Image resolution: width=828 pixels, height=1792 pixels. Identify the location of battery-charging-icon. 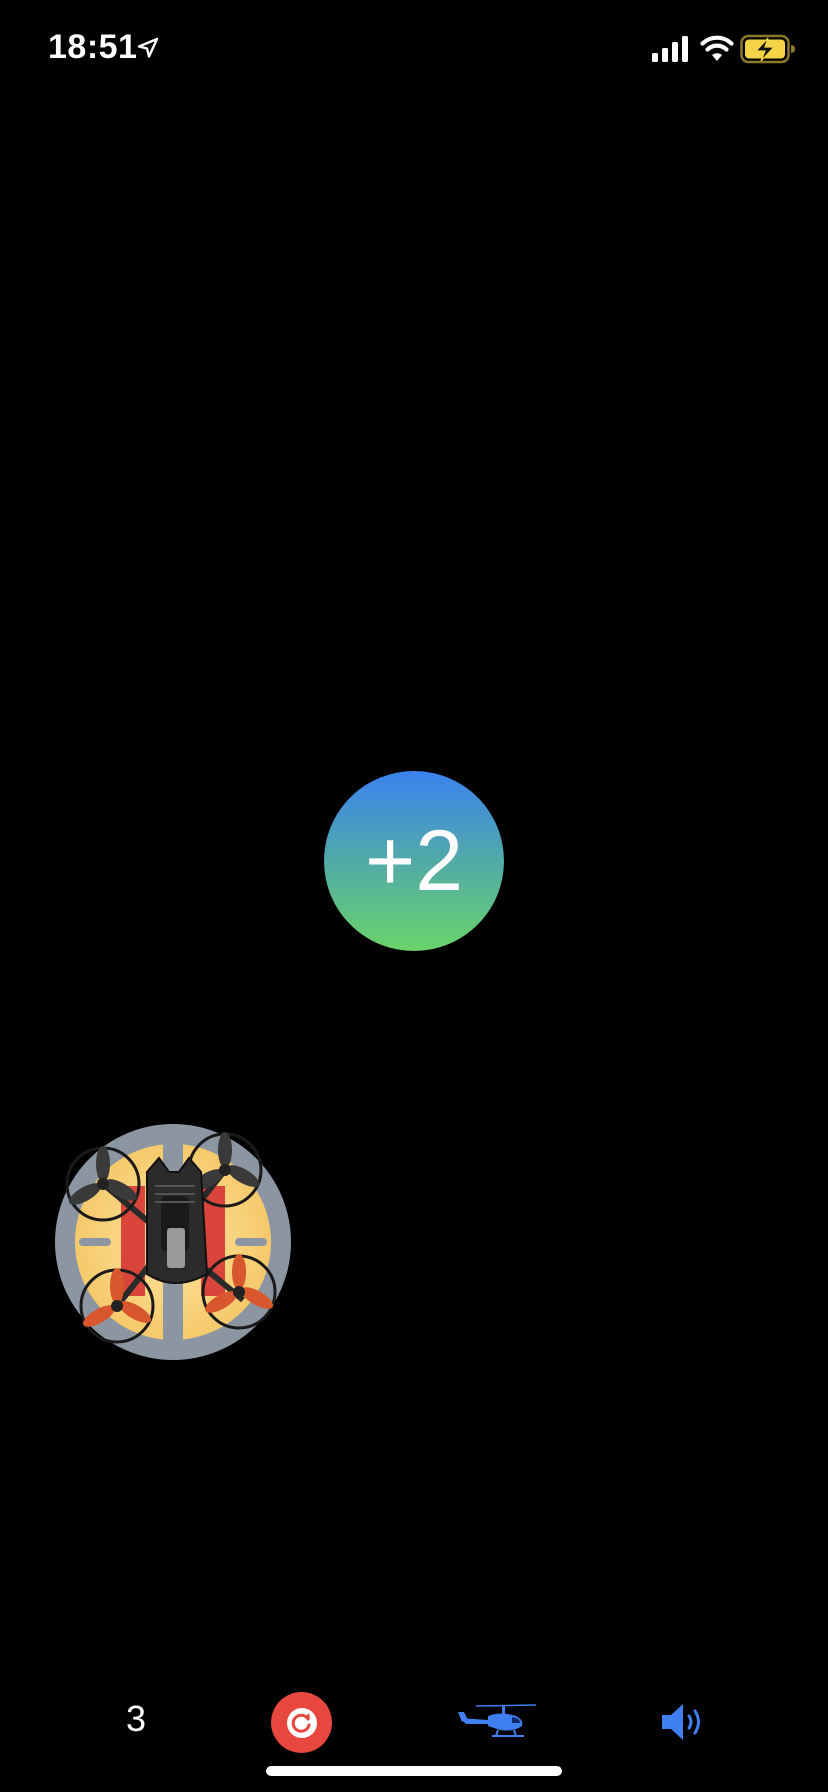
(767, 49).